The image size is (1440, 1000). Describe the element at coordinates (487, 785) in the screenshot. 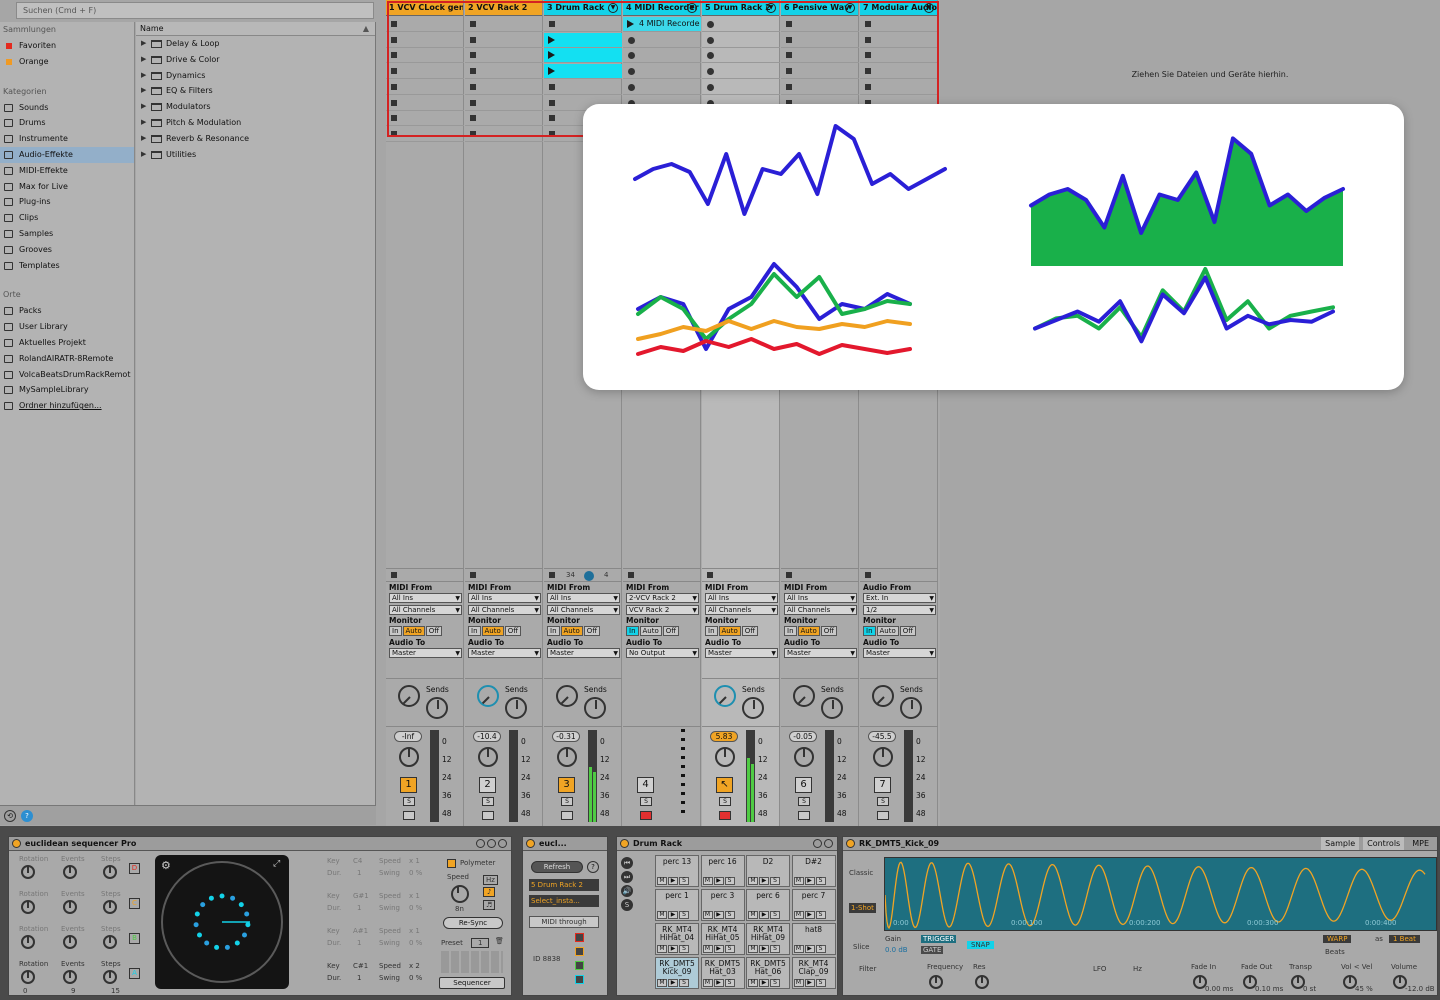

I see `track-activator-button: 2` at that location.